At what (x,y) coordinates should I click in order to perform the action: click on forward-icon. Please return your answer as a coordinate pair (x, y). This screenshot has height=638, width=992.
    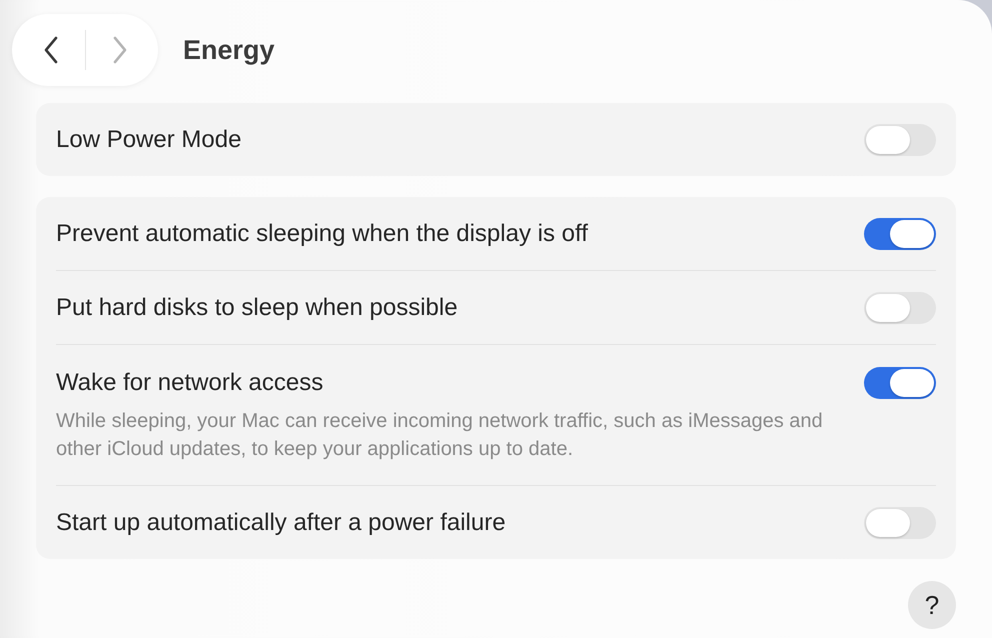
    Looking at the image, I should click on (120, 50).